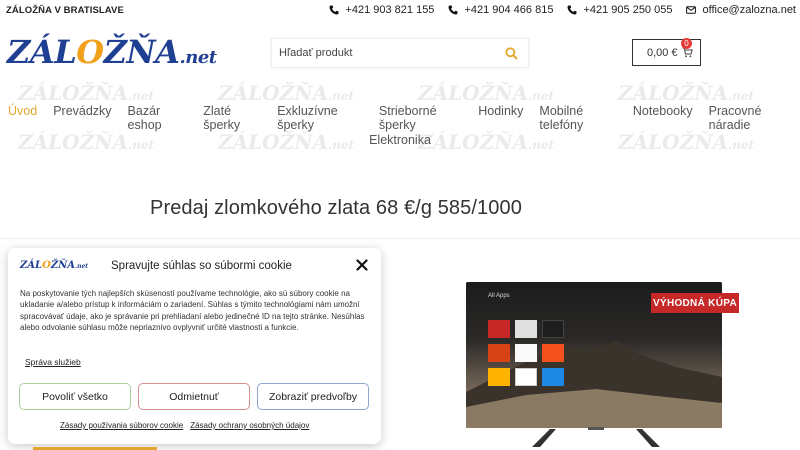 Image resolution: width=800 pixels, height=450 pixels. I want to click on brand-label: ZÁLOŽŇA V BRATISLAVE, so click(65, 10).